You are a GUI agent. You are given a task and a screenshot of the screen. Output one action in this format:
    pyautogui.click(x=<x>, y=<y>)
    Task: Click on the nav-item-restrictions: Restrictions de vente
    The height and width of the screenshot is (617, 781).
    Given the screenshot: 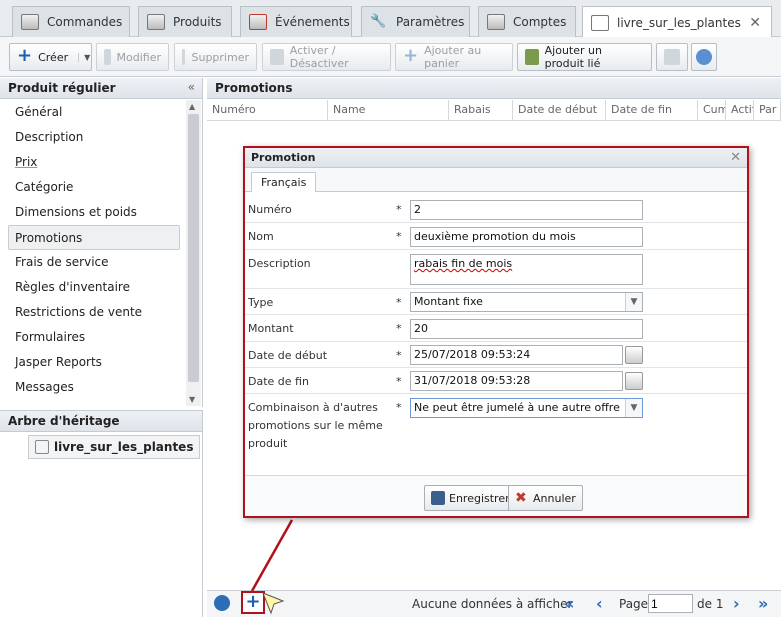 What is the action you would take?
    pyautogui.click(x=93, y=312)
    